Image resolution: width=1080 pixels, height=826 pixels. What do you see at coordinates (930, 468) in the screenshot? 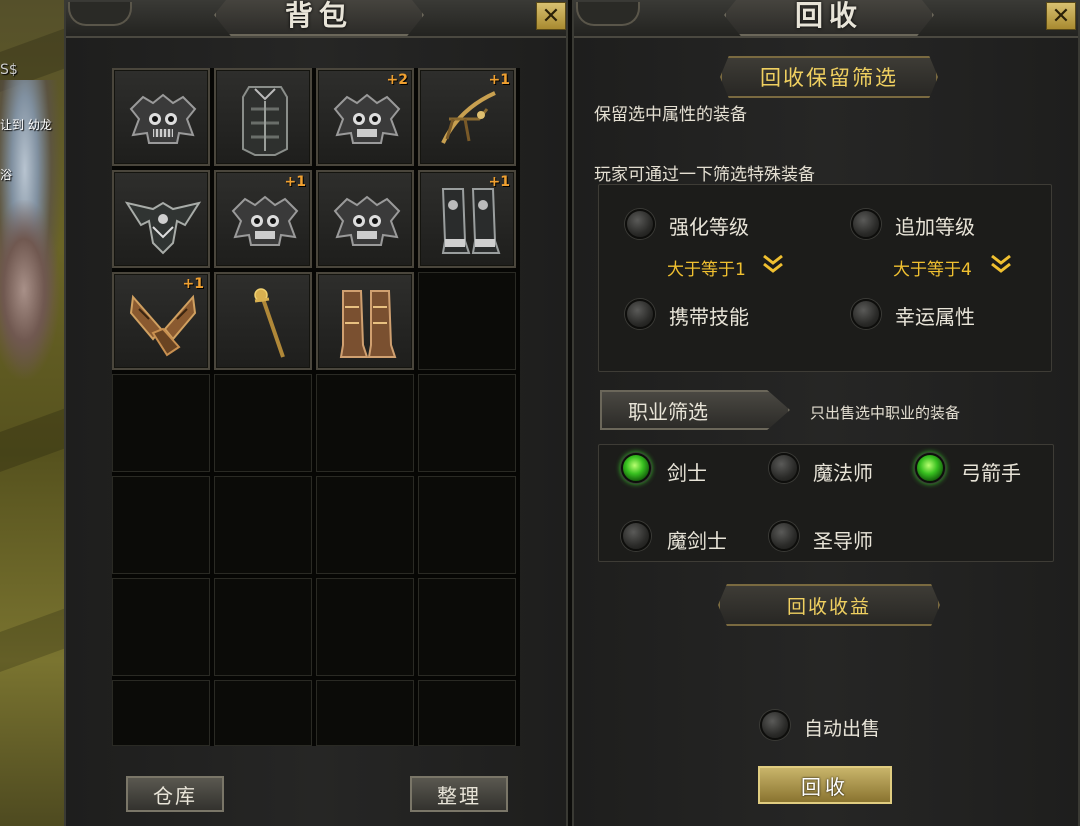
I see `job-archer-radio` at bounding box center [930, 468].